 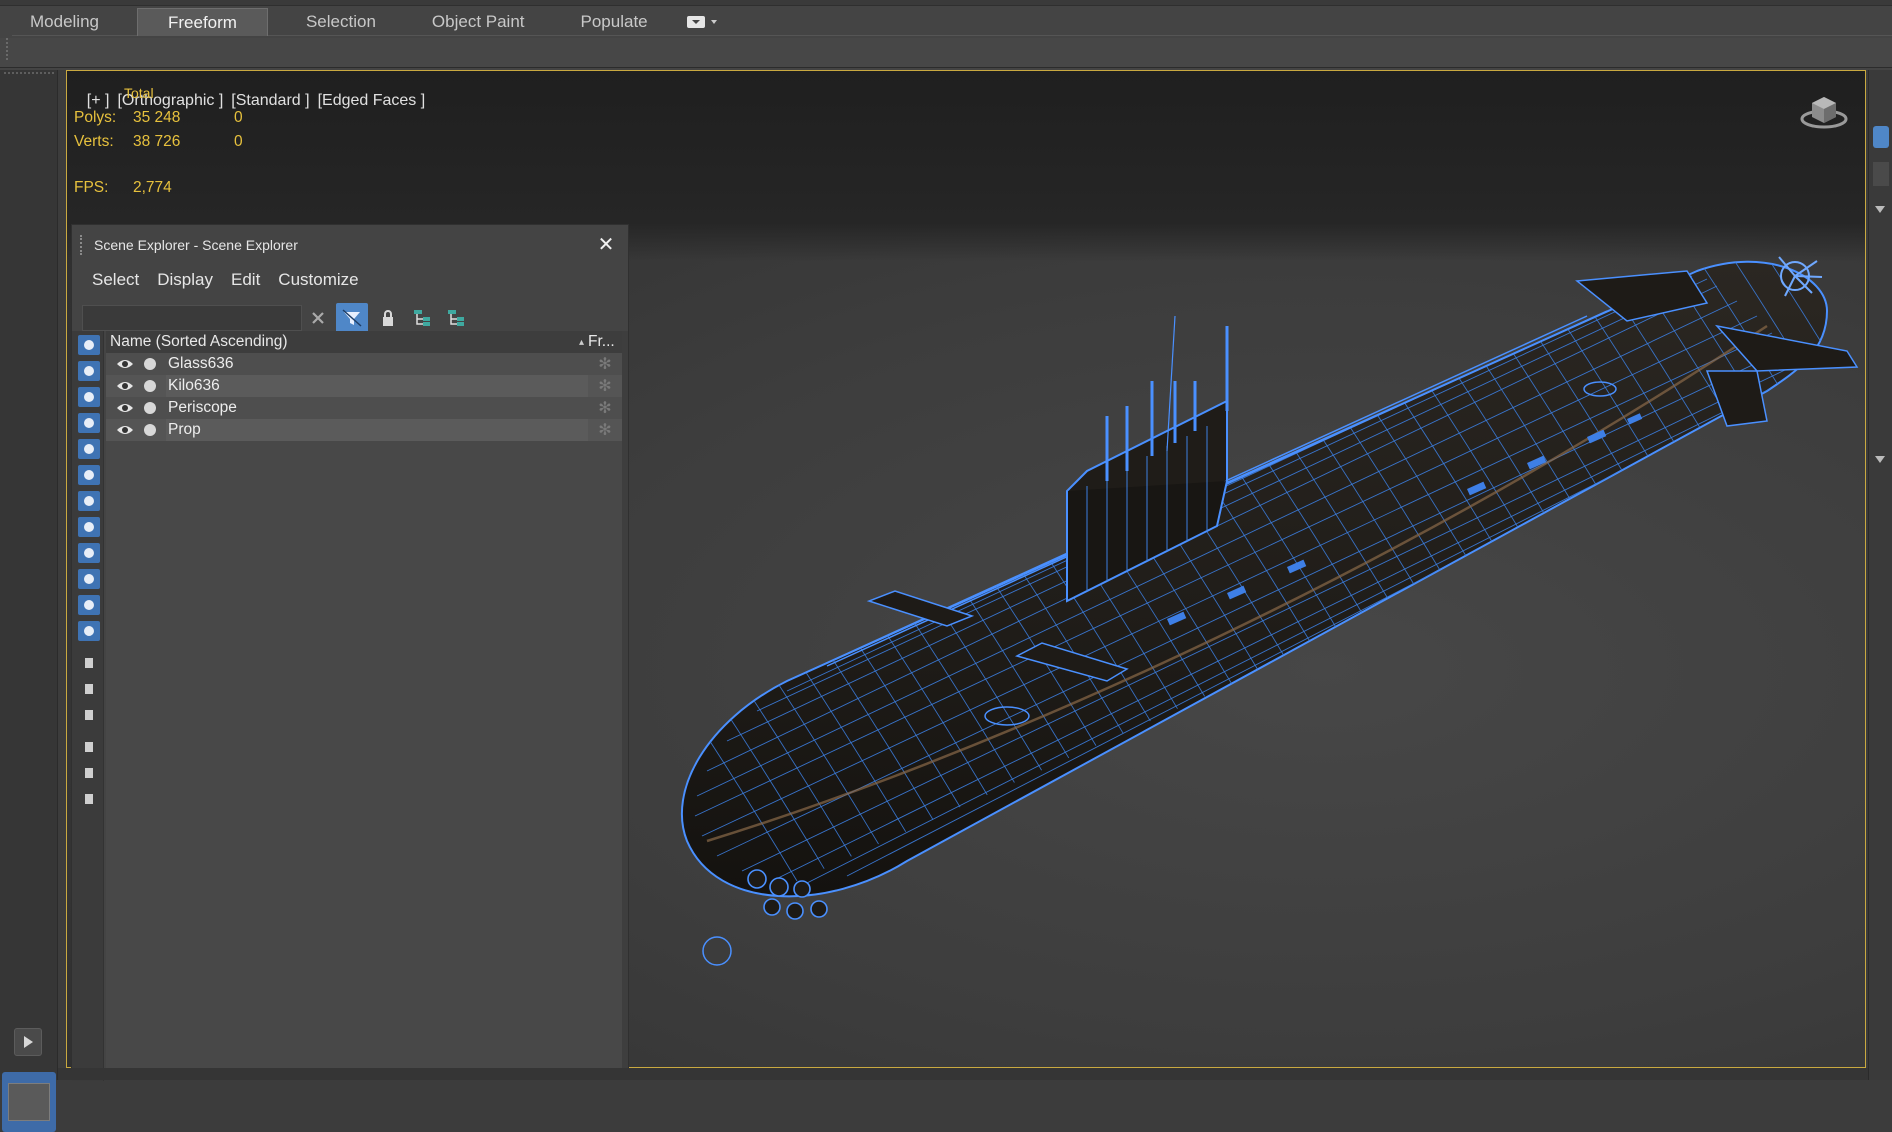 What do you see at coordinates (89, 799) in the screenshot?
I see `layers-icon` at bounding box center [89, 799].